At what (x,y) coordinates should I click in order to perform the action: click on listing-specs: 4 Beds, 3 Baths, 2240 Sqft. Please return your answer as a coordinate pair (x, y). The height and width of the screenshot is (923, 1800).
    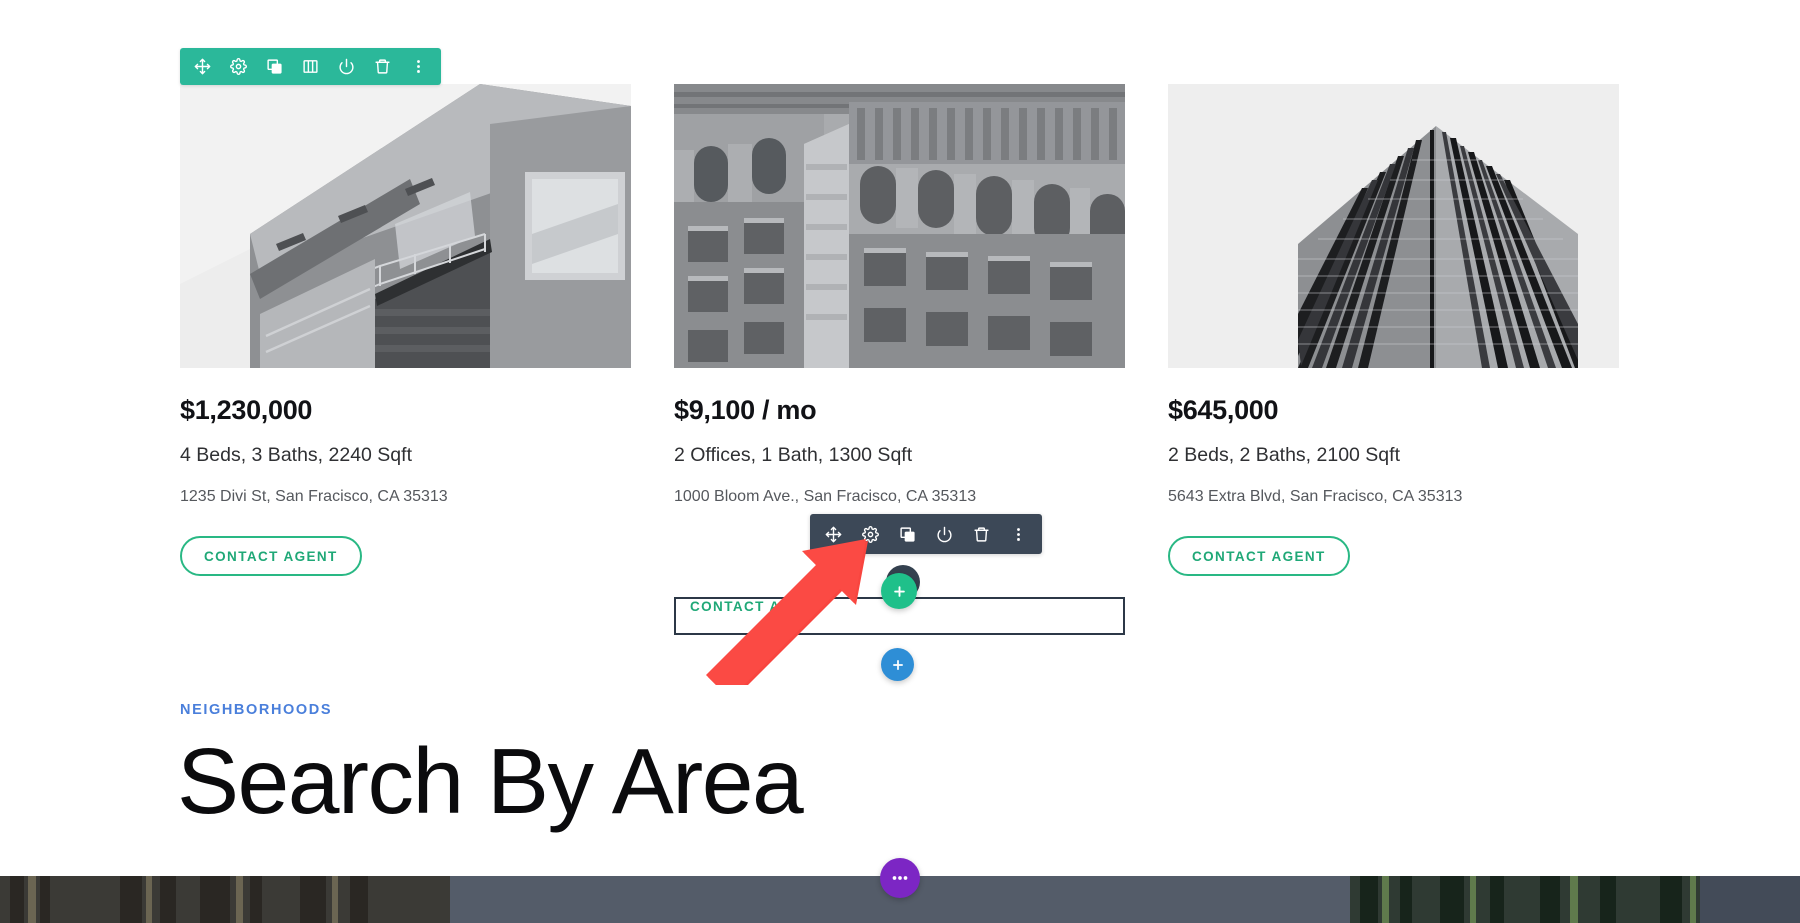
    Looking at the image, I should click on (296, 454).